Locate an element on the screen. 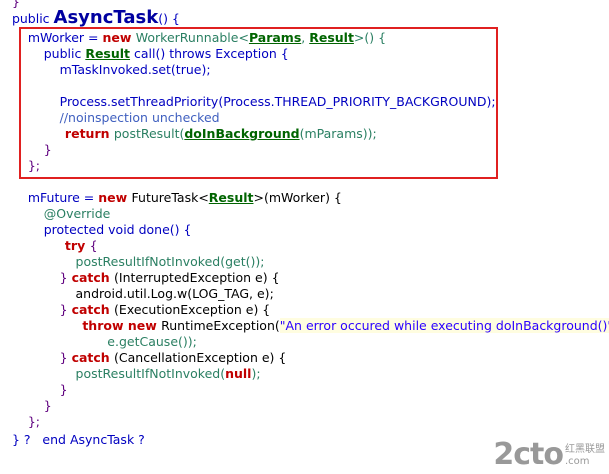 This screenshot has width=609, height=474. code-token: public is located at coordinates (29, 18).